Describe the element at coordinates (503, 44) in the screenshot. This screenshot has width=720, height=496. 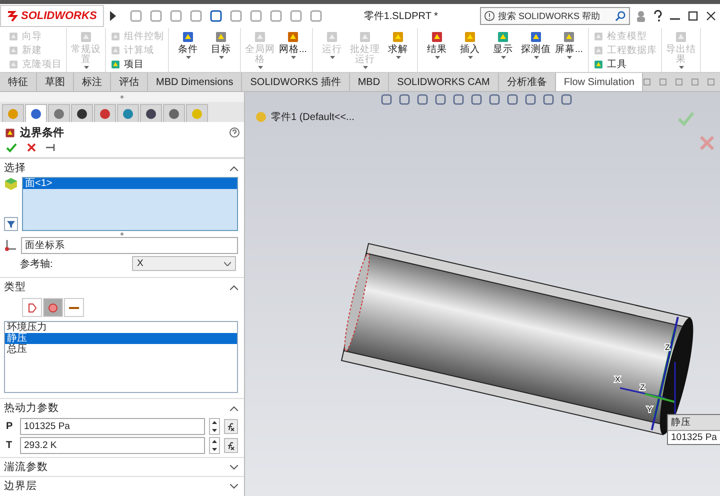
I see `ribbon-command: 显示` at that location.